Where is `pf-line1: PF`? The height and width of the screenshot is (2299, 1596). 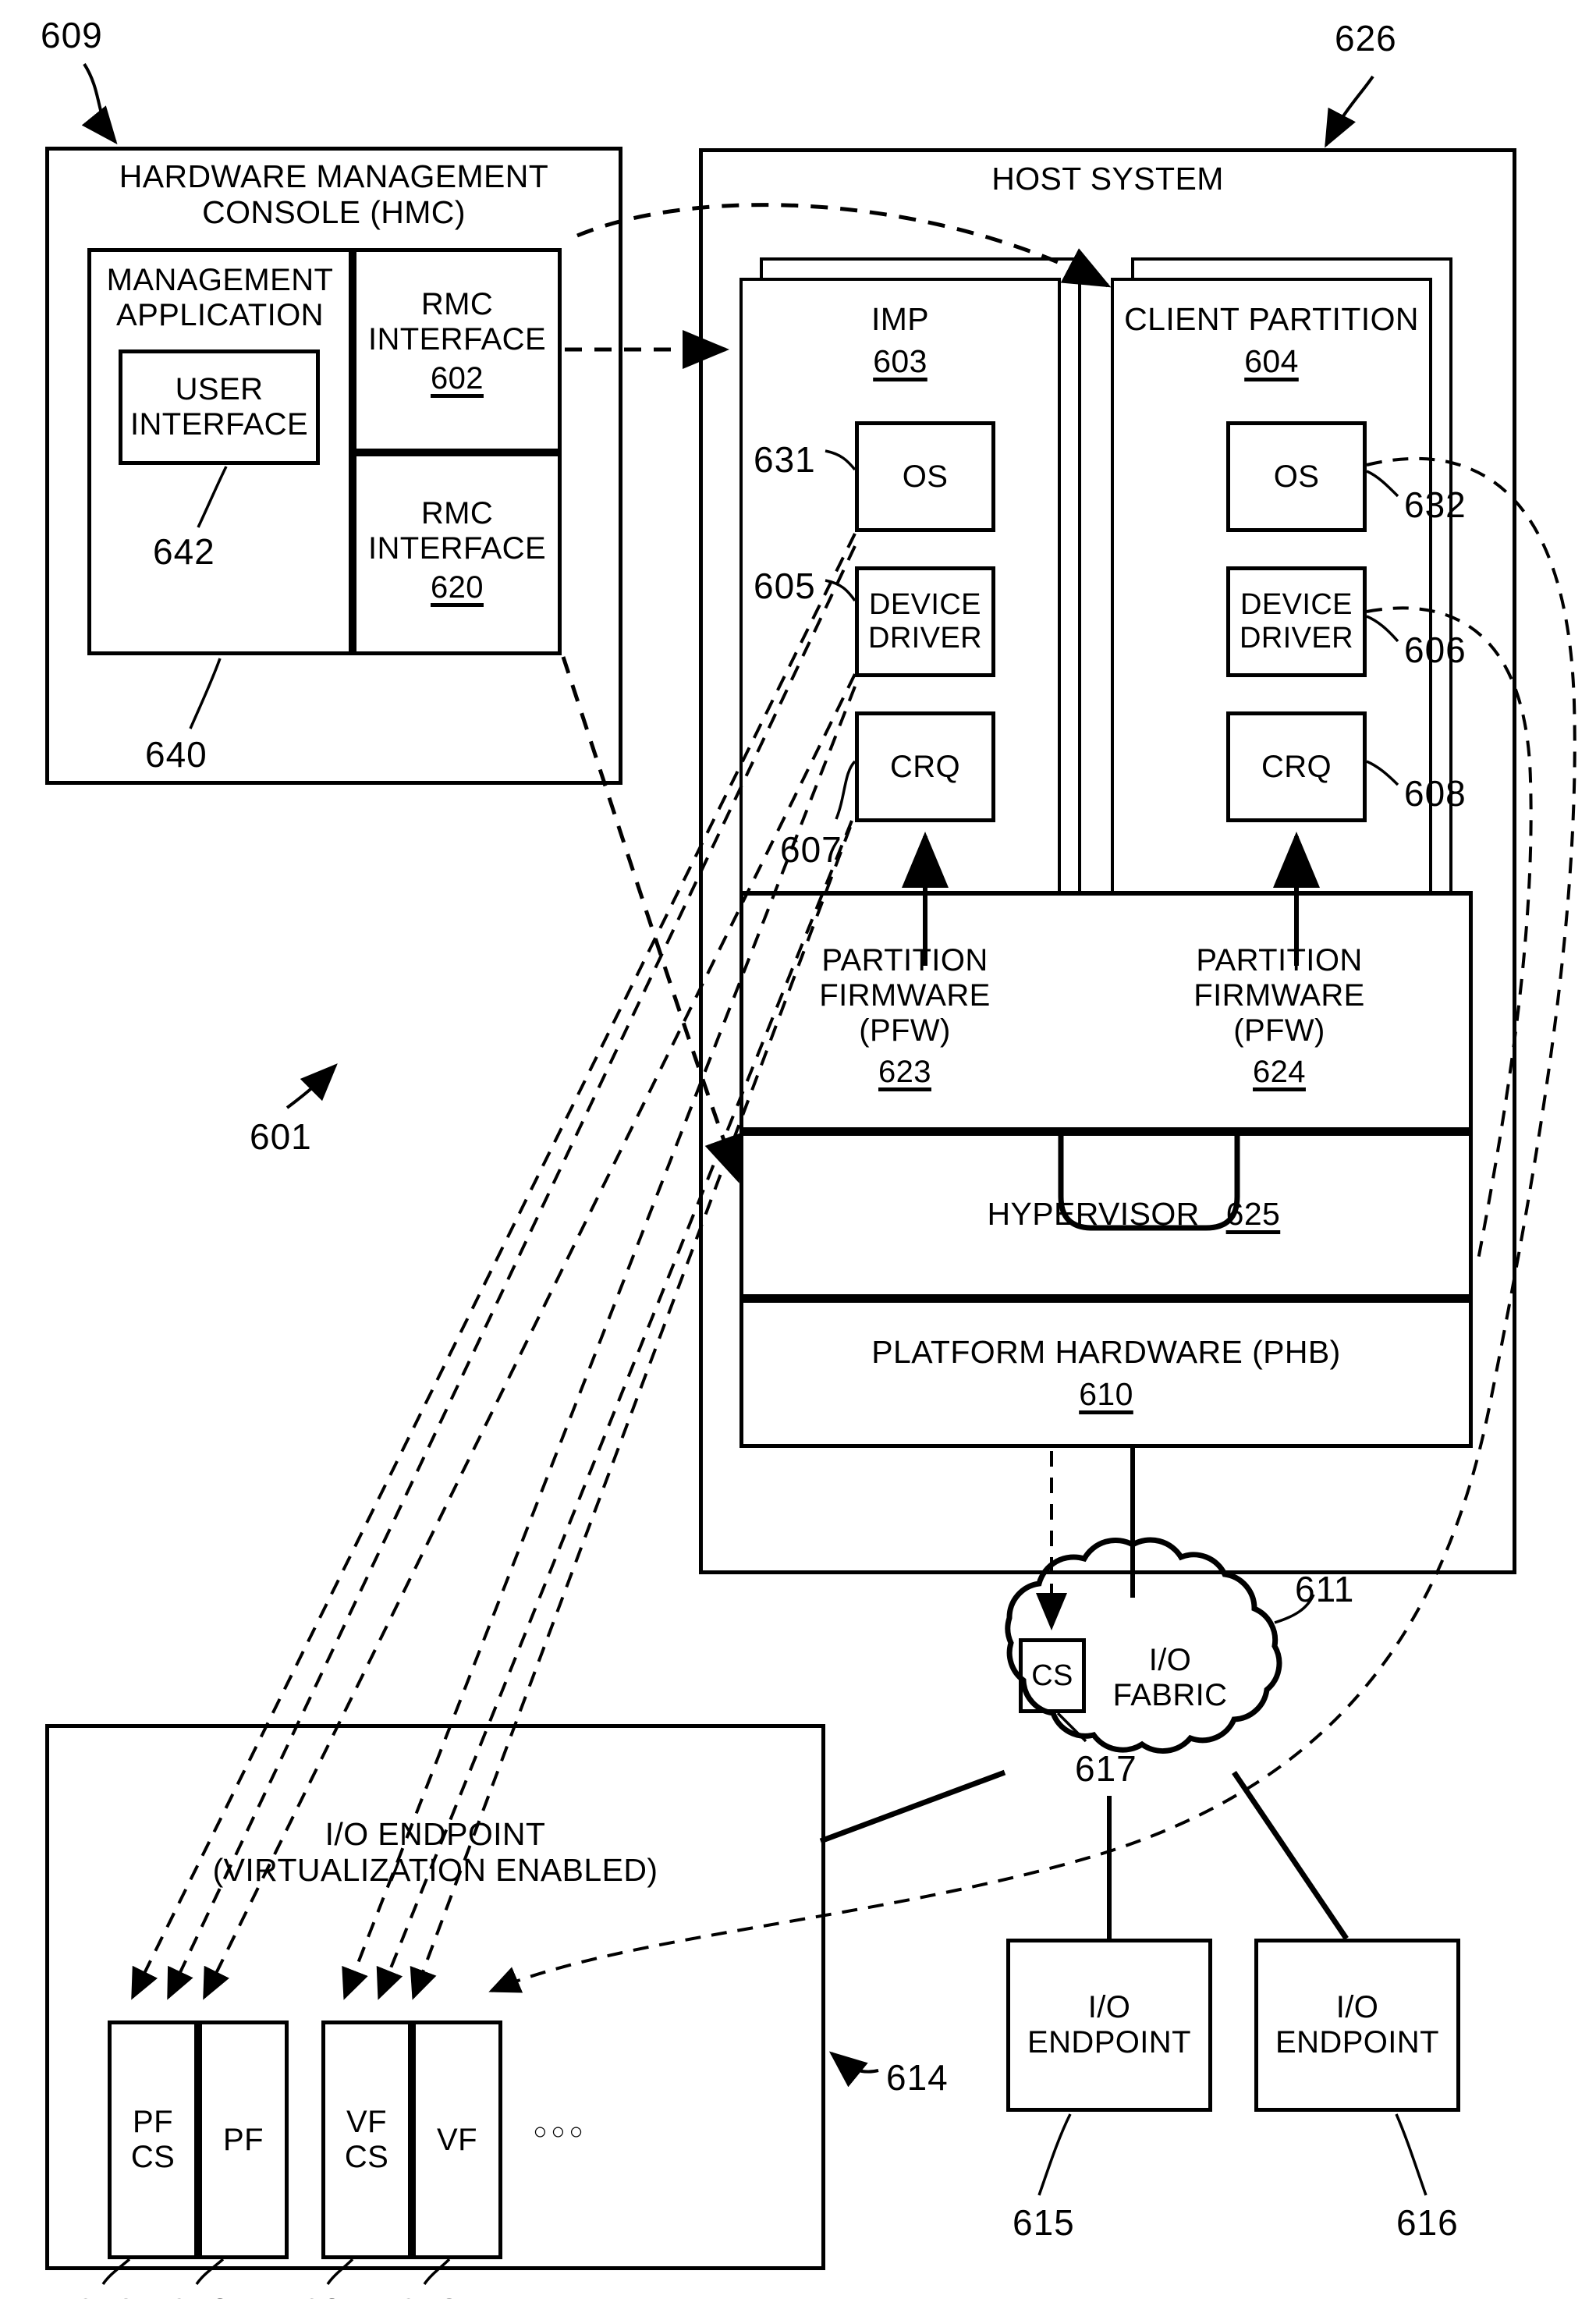 pf-line1: PF is located at coordinates (243, 2139).